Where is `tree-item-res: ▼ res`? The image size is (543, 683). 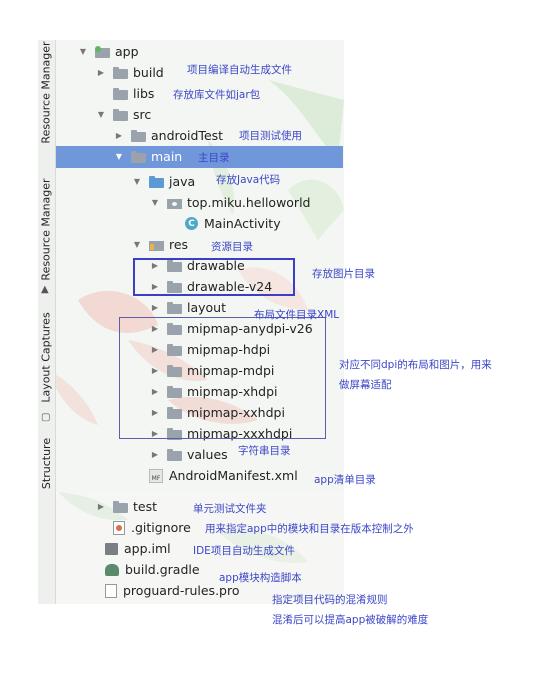 tree-item-res: ▼ res is located at coordinates (159, 244).